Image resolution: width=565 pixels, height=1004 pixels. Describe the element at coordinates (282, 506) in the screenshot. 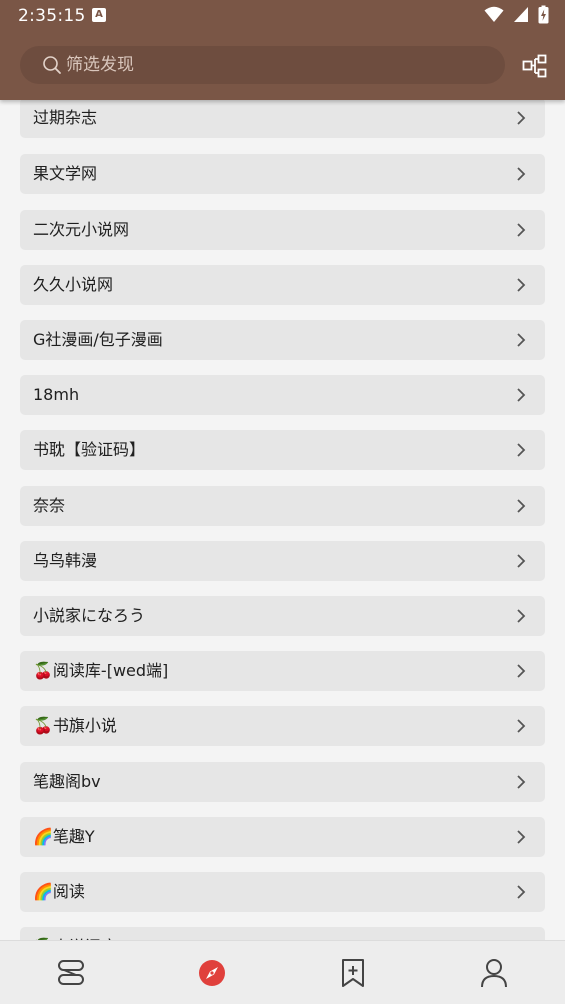

I see `list-item: 奈奈` at that location.